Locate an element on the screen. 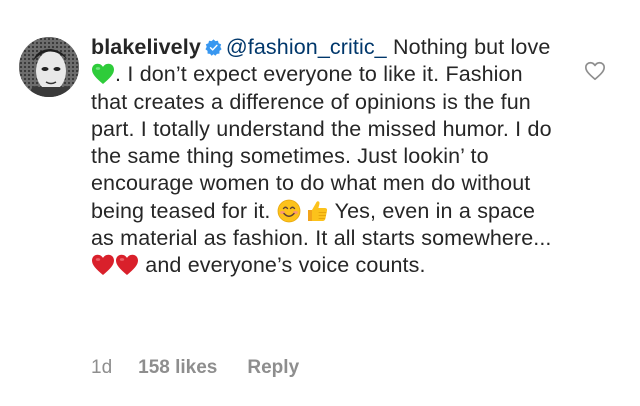 The image size is (640, 406). mention-link: @fashion_critic_ is located at coordinates (306, 47).